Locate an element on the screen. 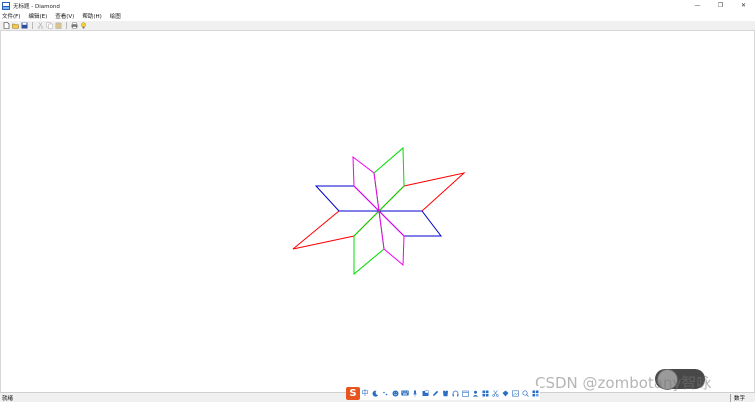 The image size is (755, 402). scissors-icon is located at coordinates (495, 393).